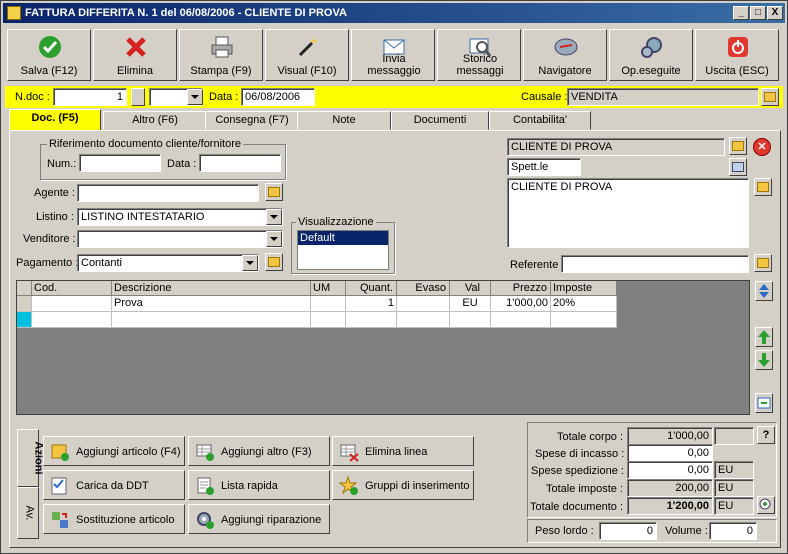 This screenshot has width=788, height=554. Describe the element at coordinates (544, 167) in the screenshot. I see `cliente-title-input: Spett.le` at that location.